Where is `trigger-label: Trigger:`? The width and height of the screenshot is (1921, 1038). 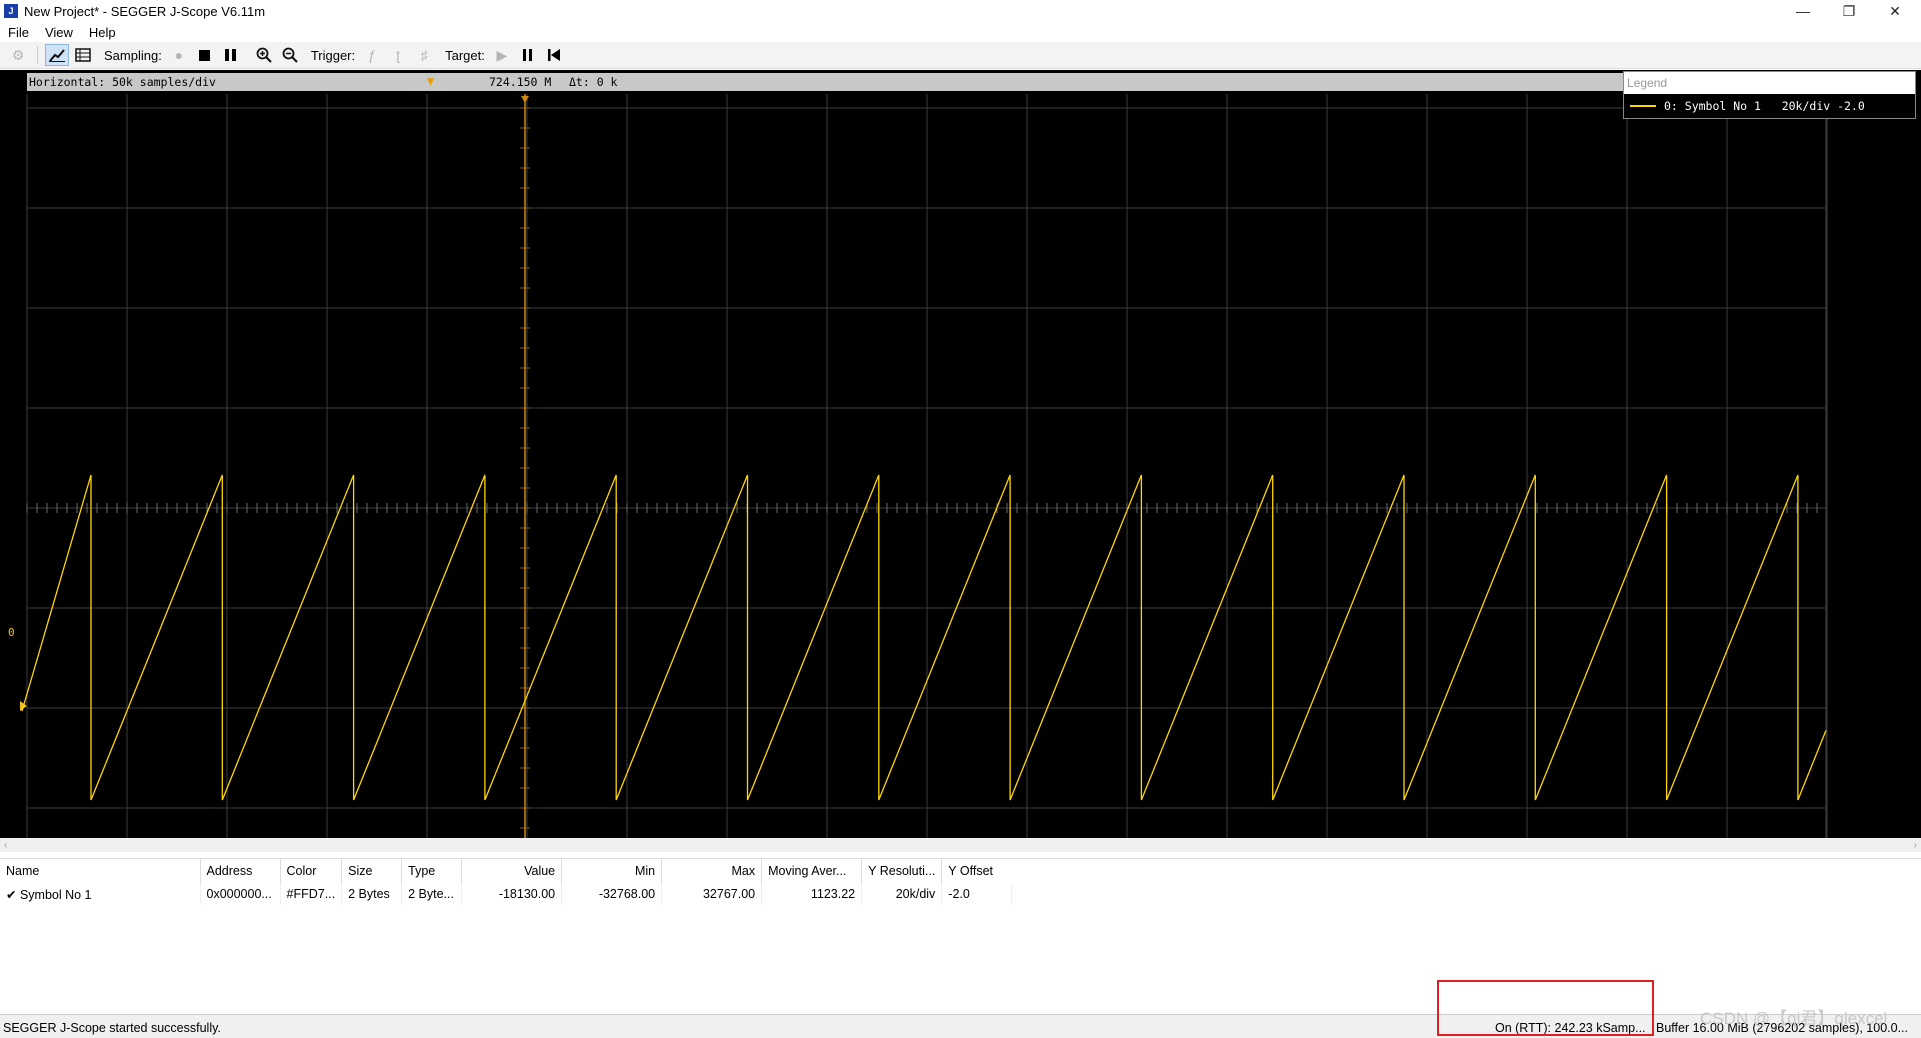
trigger-label: Trigger: is located at coordinates (333, 55).